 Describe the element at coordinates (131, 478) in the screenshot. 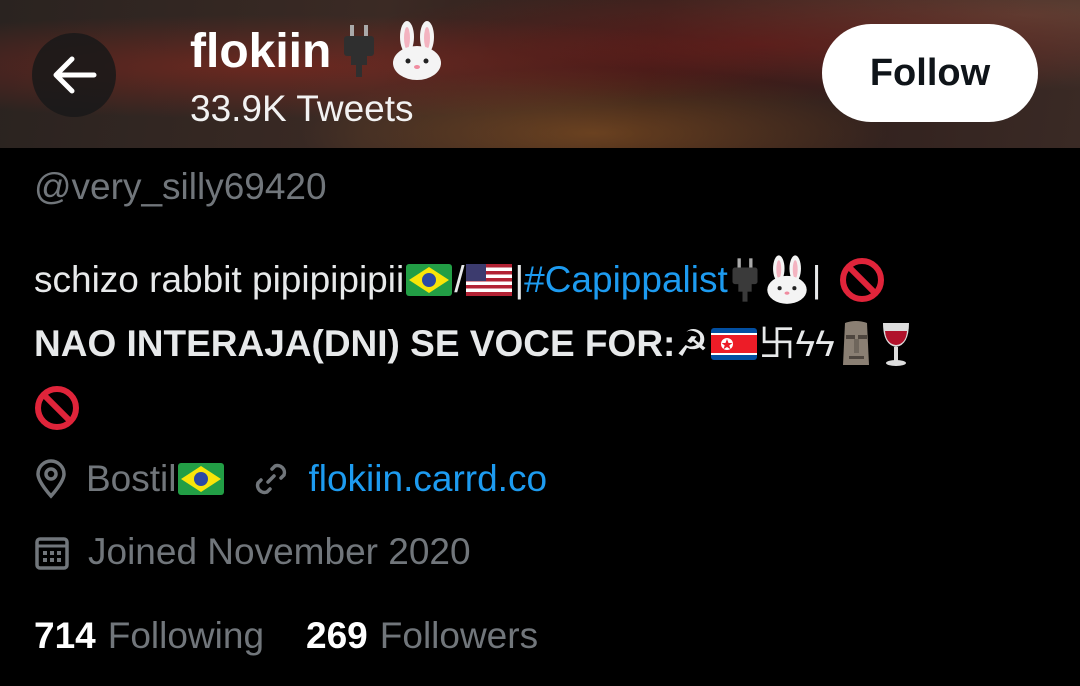

I see `location-text: Bostil` at that location.